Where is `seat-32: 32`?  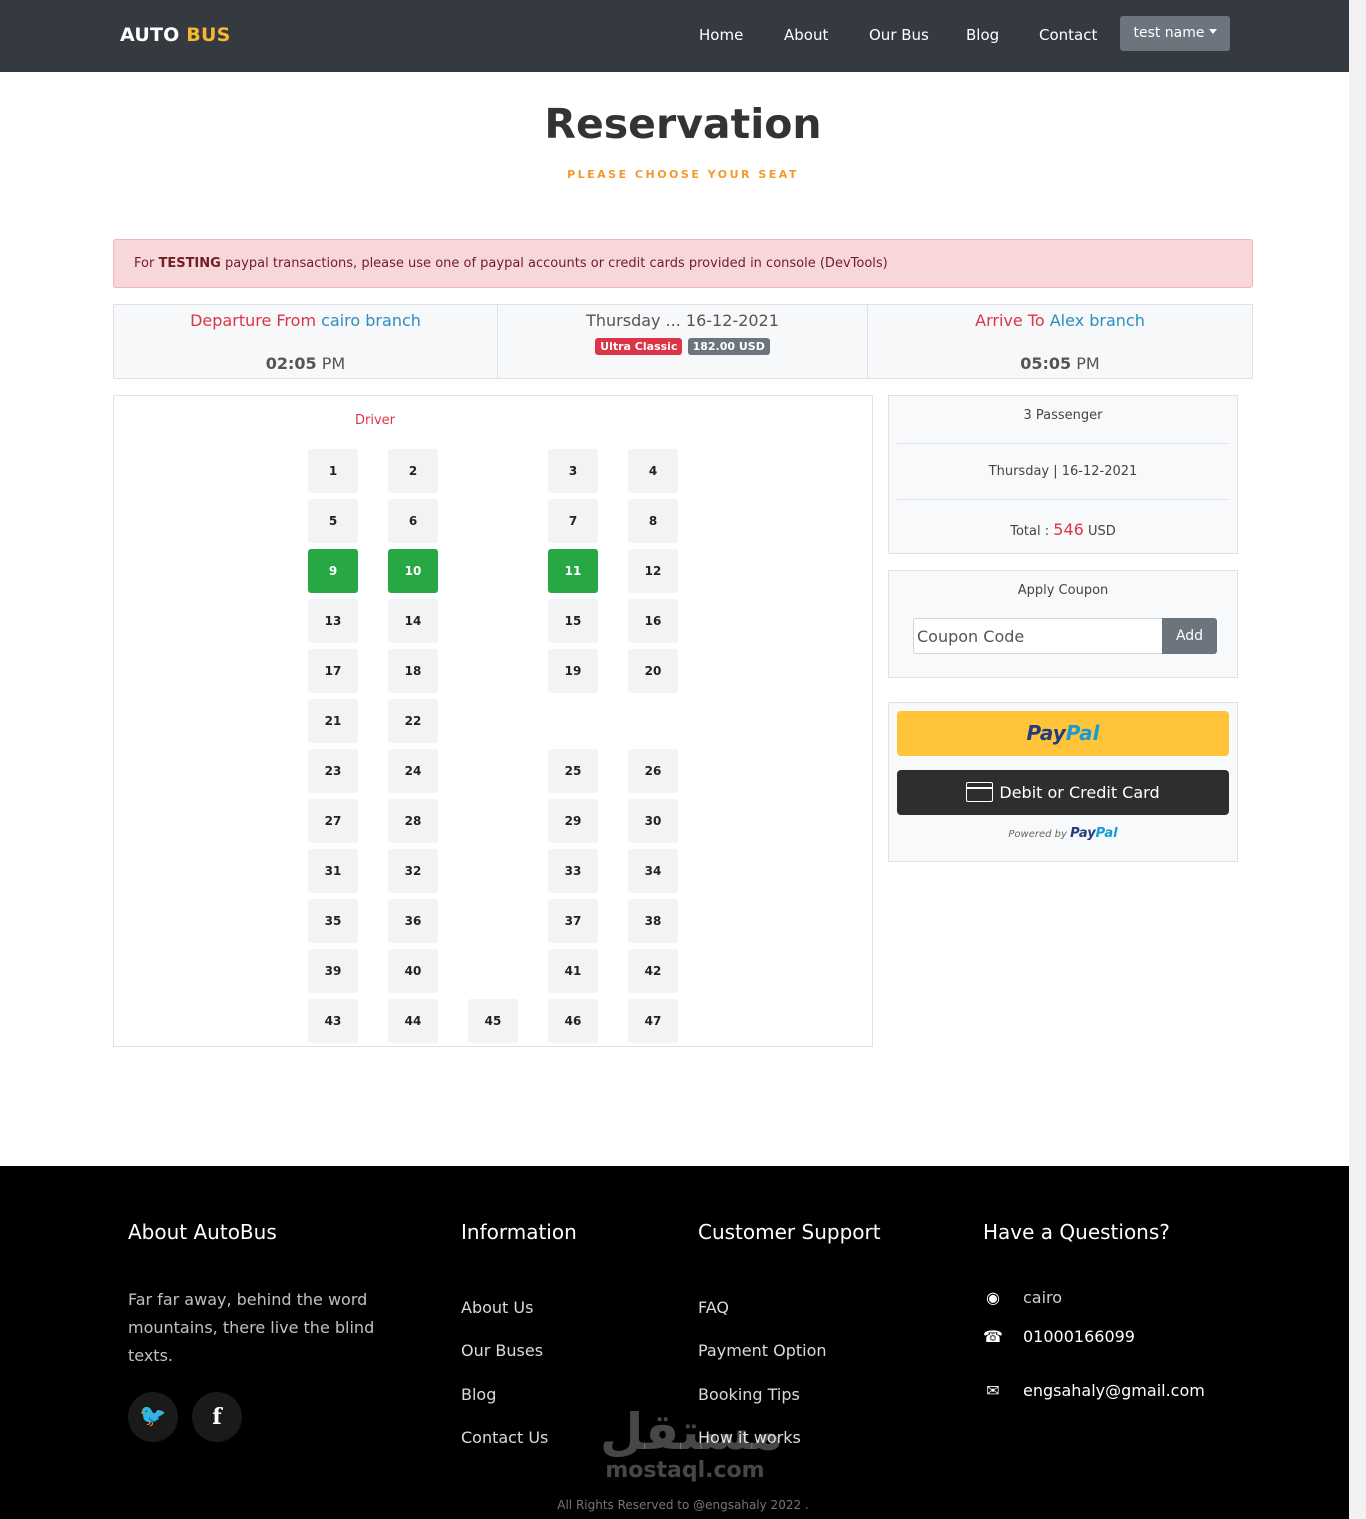
seat-32: 32 is located at coordinates (413, 871).